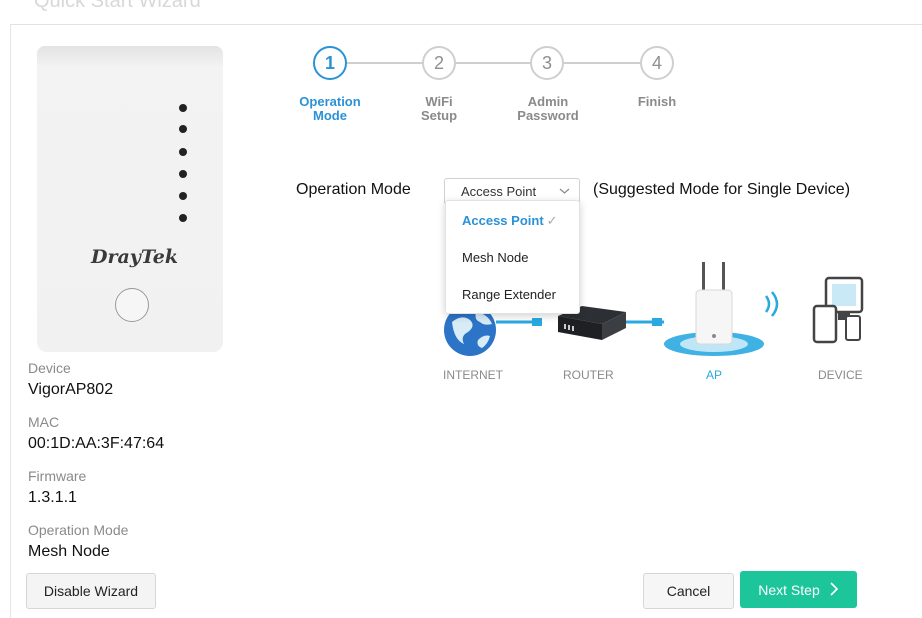 The height and width of the screenshot is (618, 922). Describe the element at coordinates (588, 375) in the screenshot. I see `router-label: ROUTER` at that location.